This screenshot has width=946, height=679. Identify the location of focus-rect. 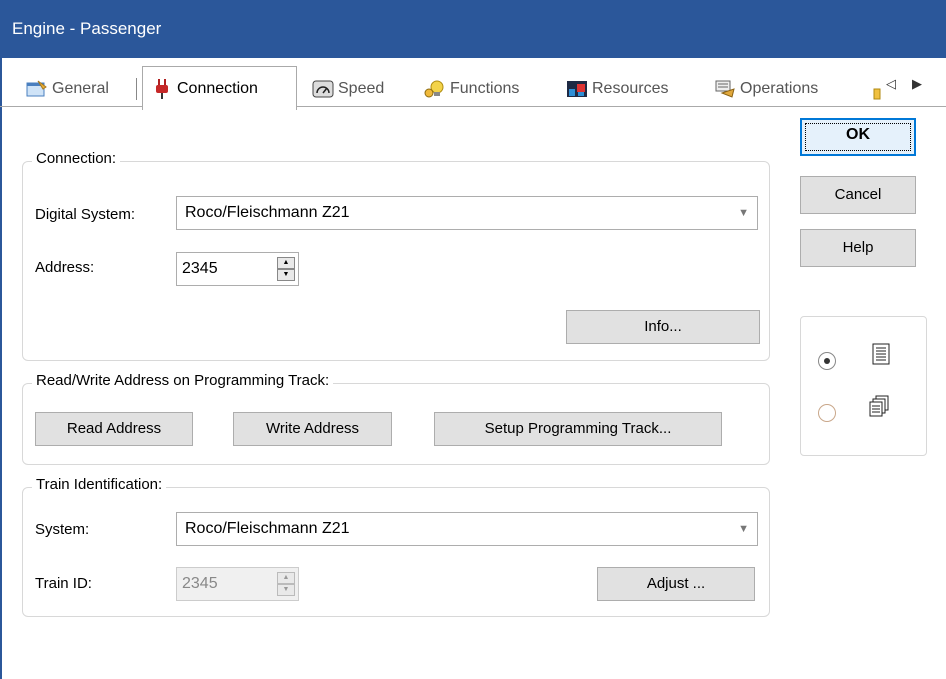
(858, 137).